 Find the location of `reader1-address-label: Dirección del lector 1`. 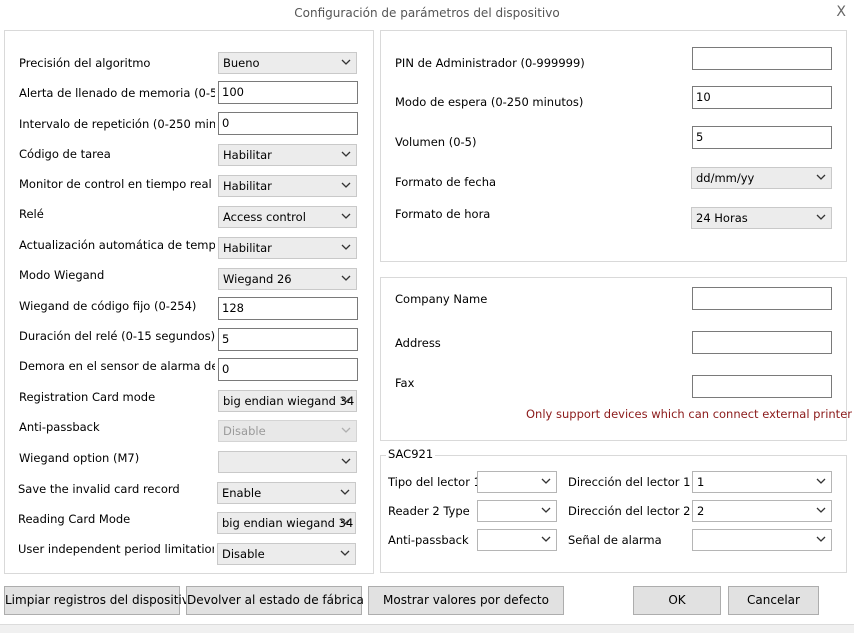

reader1-address-label: Dirección del lector 1 is located at coordinates (629, 482).